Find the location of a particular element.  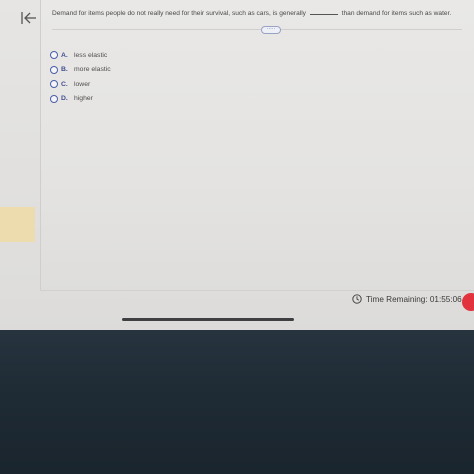

timer-label: Time Remaining: is located at coordinates (397, 299).